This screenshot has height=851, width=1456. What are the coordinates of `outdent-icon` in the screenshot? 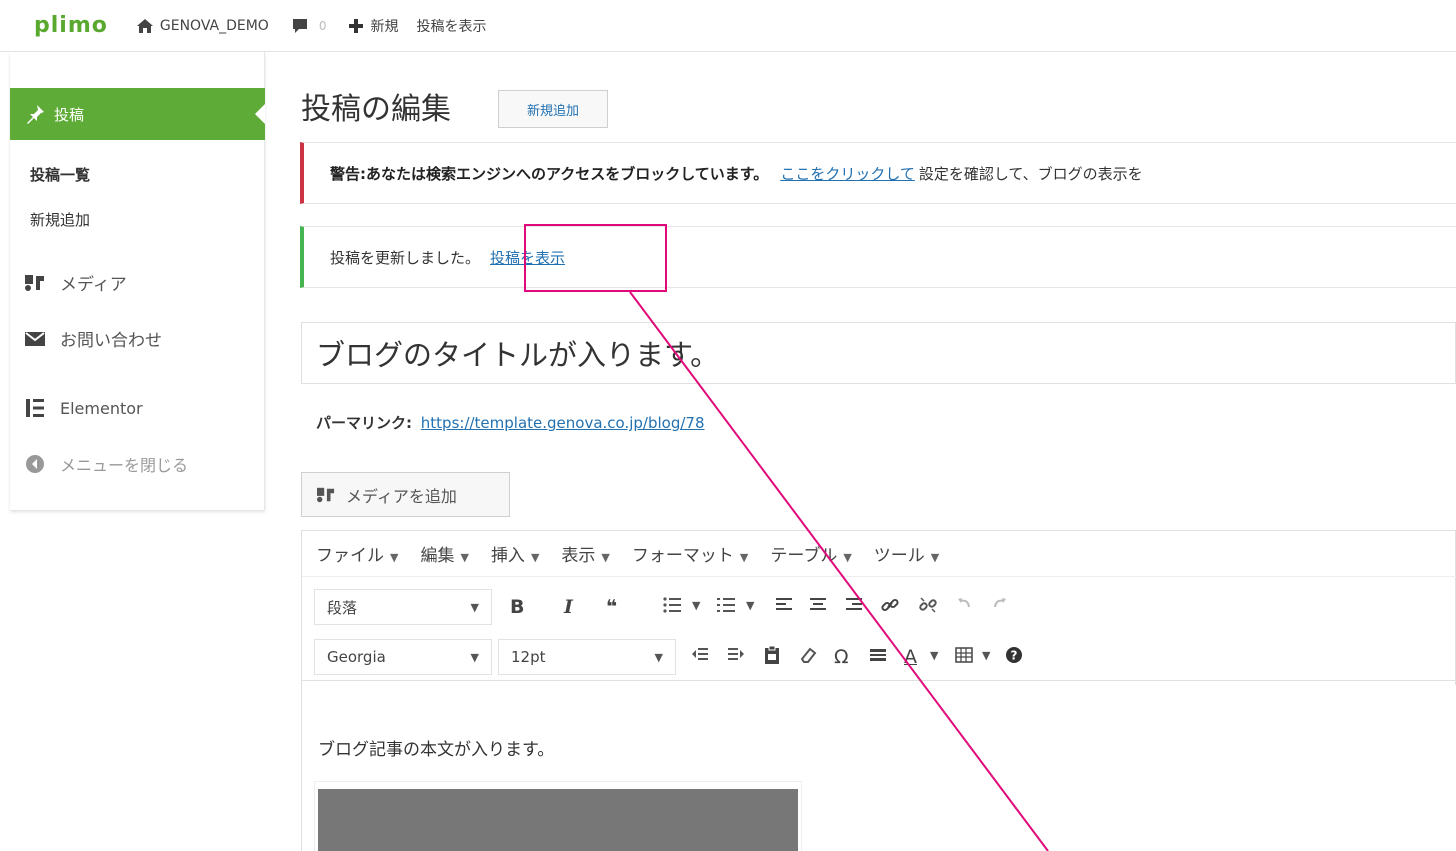 It's located at (700, 655).